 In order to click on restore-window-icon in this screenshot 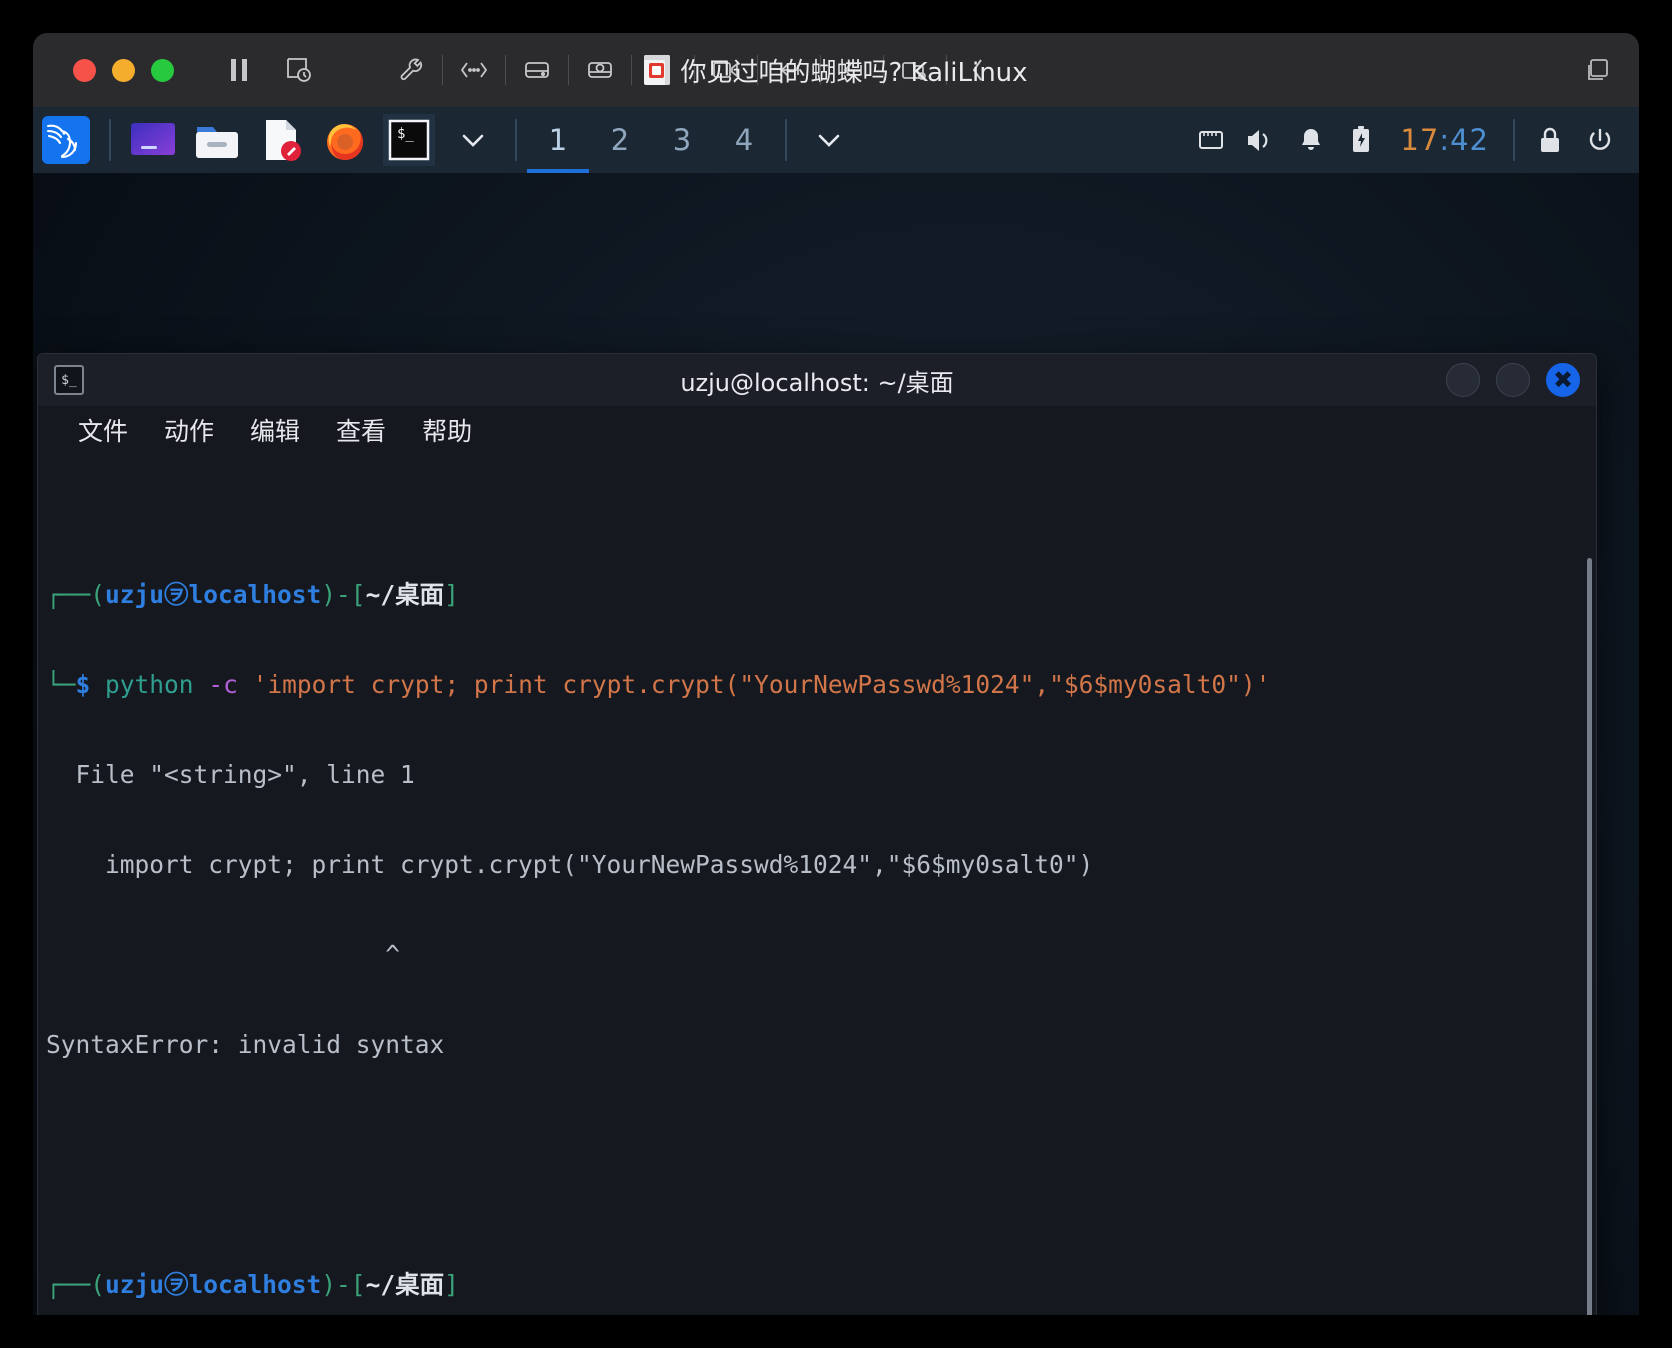, I will do `click(1598, 70)`.